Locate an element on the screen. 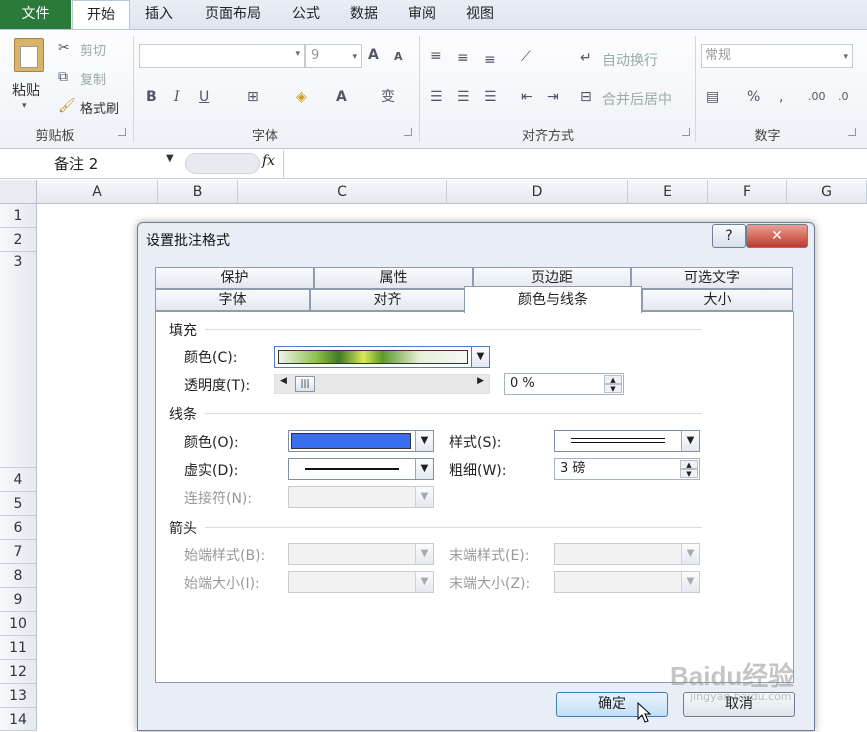  column-header: E is located at coordinates (668, 192).